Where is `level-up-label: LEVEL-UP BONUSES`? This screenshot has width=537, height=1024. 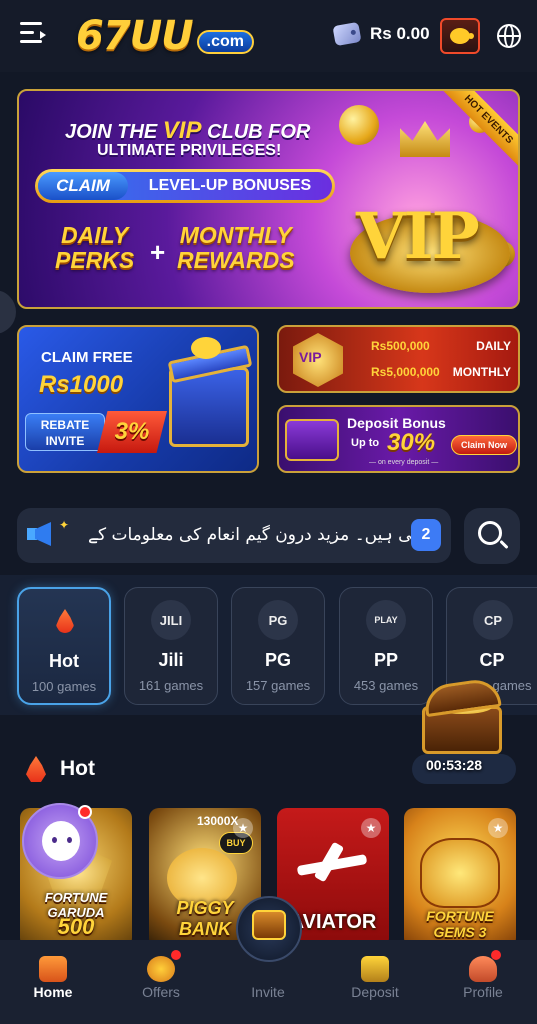 level-up-label: LEVEL-UP BONUSES is located at coordinates (230, 185).